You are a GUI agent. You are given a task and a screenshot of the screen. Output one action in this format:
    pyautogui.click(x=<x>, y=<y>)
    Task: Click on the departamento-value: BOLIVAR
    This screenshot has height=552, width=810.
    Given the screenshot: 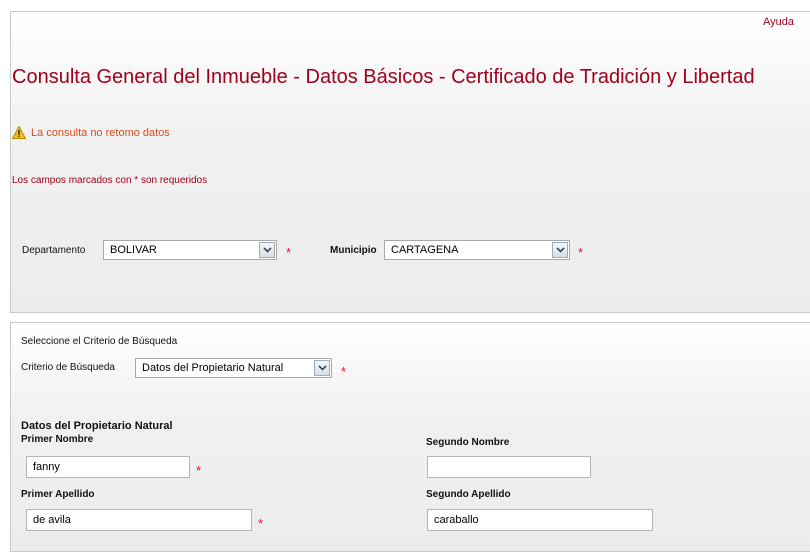 What is the action you would take?
    pyautogui.click(x=133, y=250)
    